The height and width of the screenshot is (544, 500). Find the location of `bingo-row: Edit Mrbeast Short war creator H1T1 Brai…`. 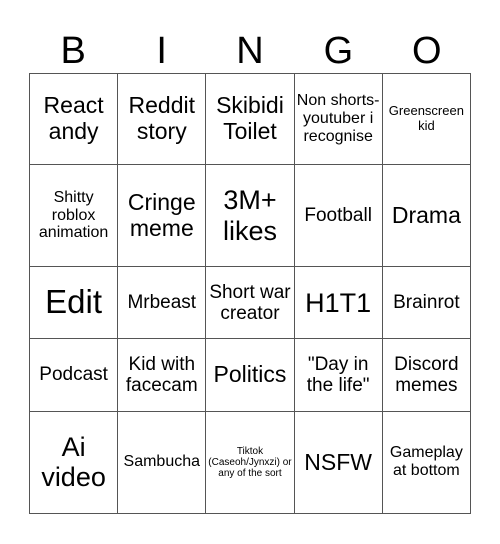

bingo-row: Edit Mrbeast Short war creator H1T1 Brai… is located at coordinates (250, 303).